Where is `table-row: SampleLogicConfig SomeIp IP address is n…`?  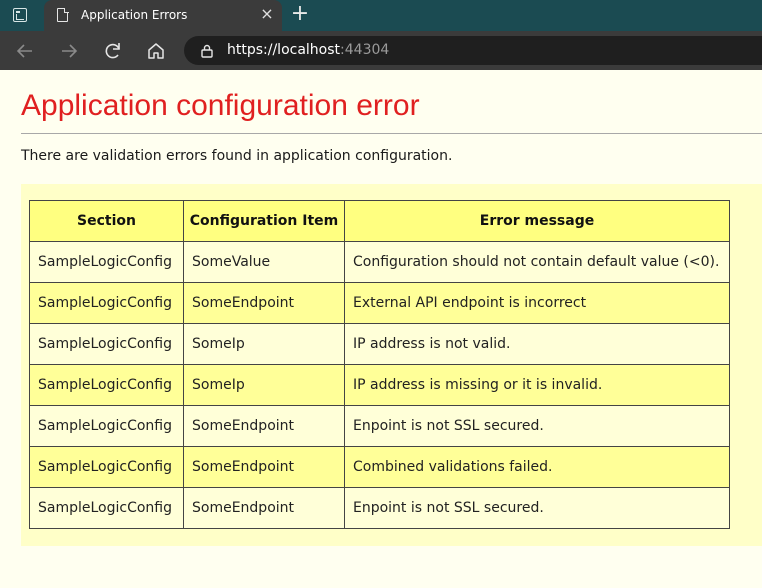 table-row: SampleLogicConfig SomeIp IP address is n… is located at coordinates (379, 344).